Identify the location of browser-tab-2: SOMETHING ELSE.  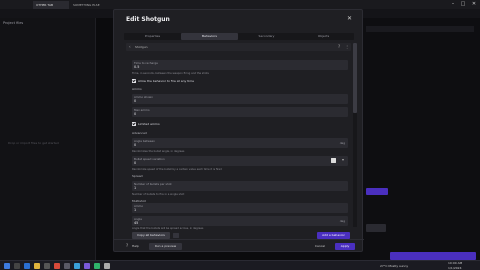
(89, 5).